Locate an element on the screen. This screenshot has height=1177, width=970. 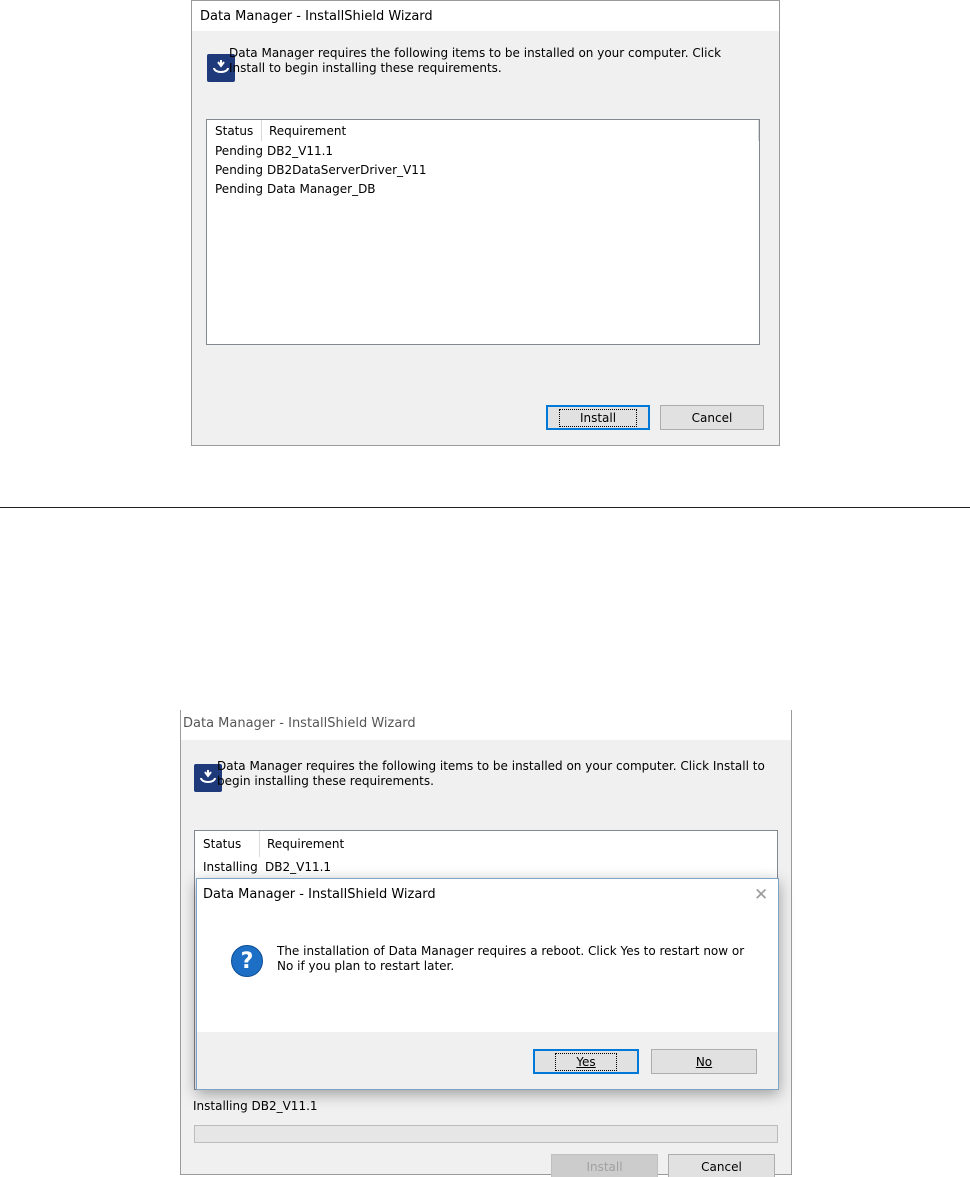
no-button-label: No is located at coordinates (704, 1061).